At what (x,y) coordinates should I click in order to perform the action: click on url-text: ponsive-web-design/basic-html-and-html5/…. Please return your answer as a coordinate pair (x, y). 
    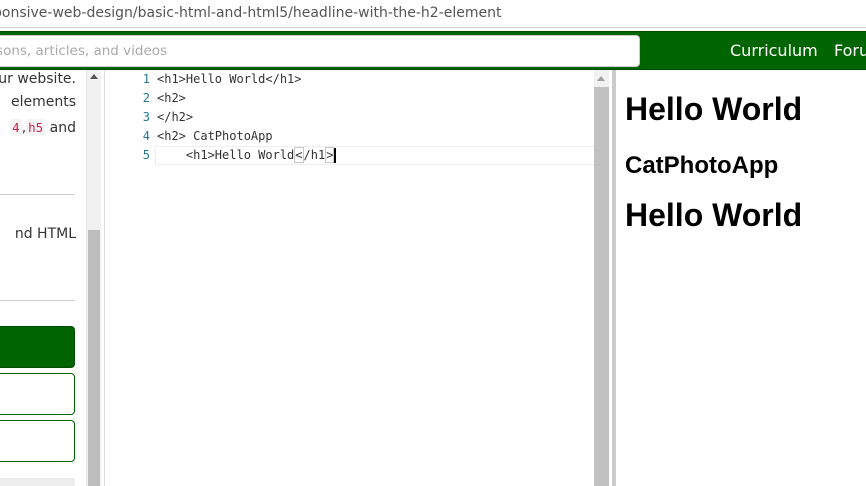
    Looking at the image, I should click on (251, 13).